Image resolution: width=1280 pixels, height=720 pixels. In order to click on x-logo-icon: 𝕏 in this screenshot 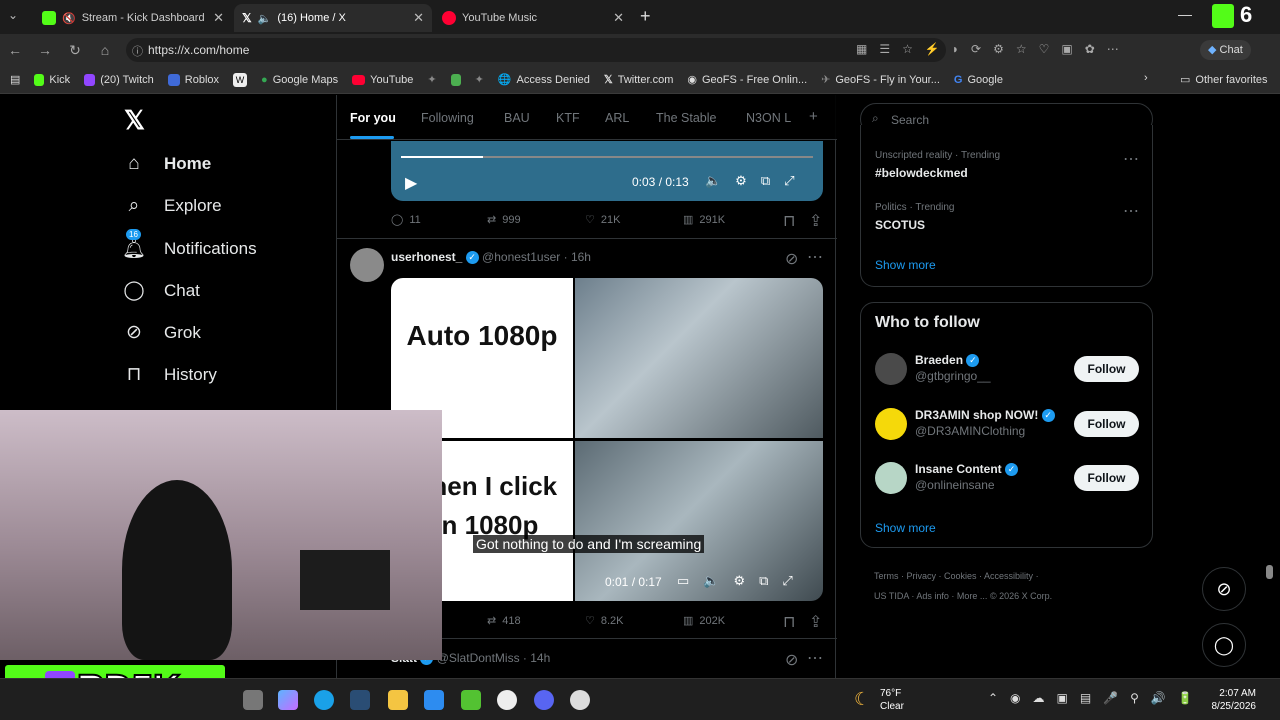, I will do `click(134, 120)`.